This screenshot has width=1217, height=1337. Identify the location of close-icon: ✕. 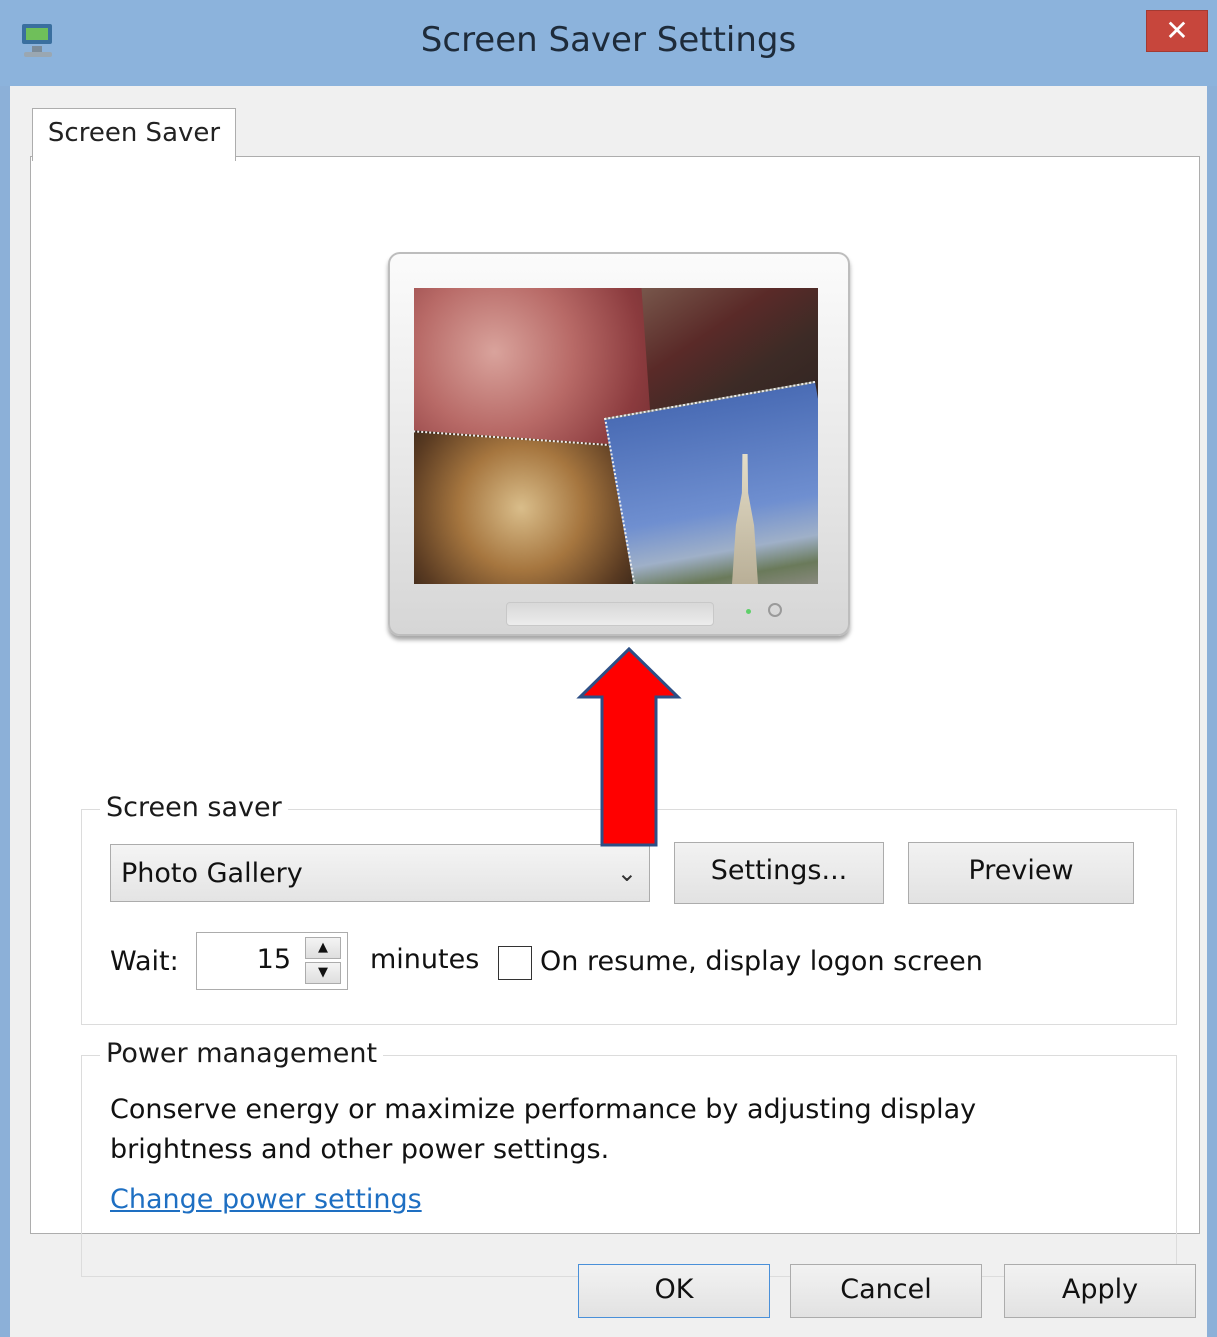
(1177, 30).